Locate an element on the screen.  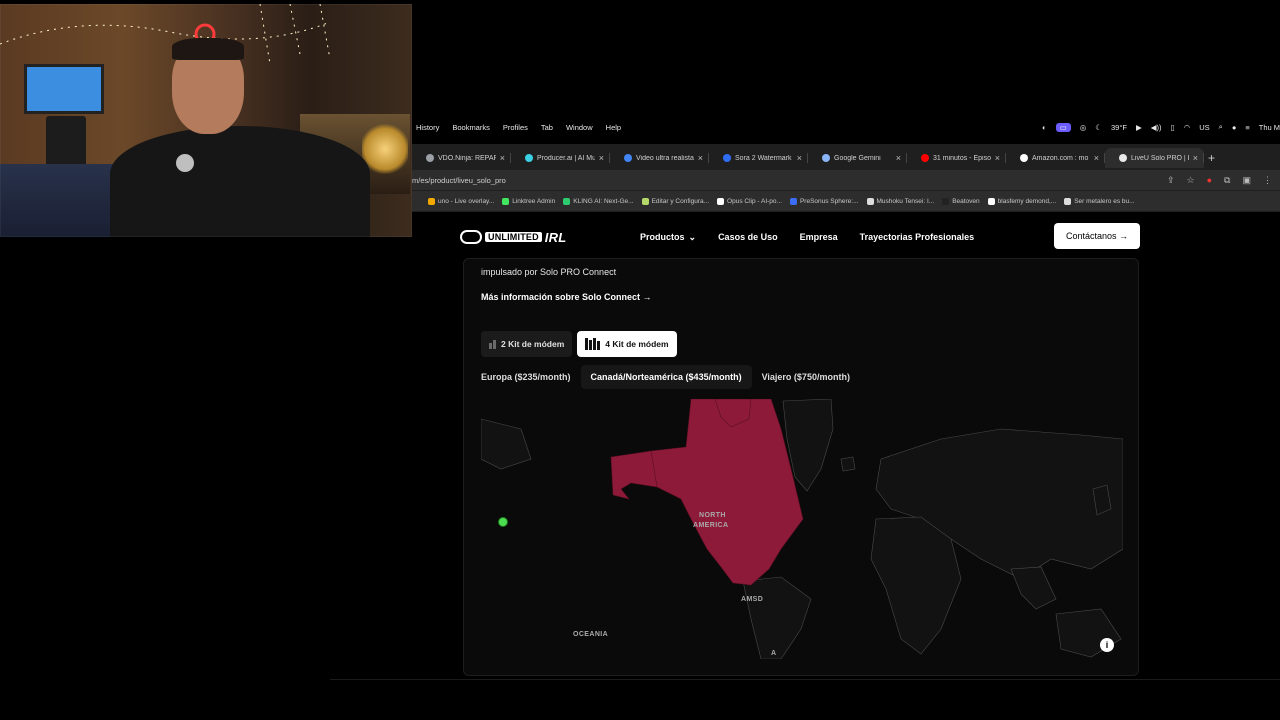
menu-window: Window is located at coordinates (579, 127).